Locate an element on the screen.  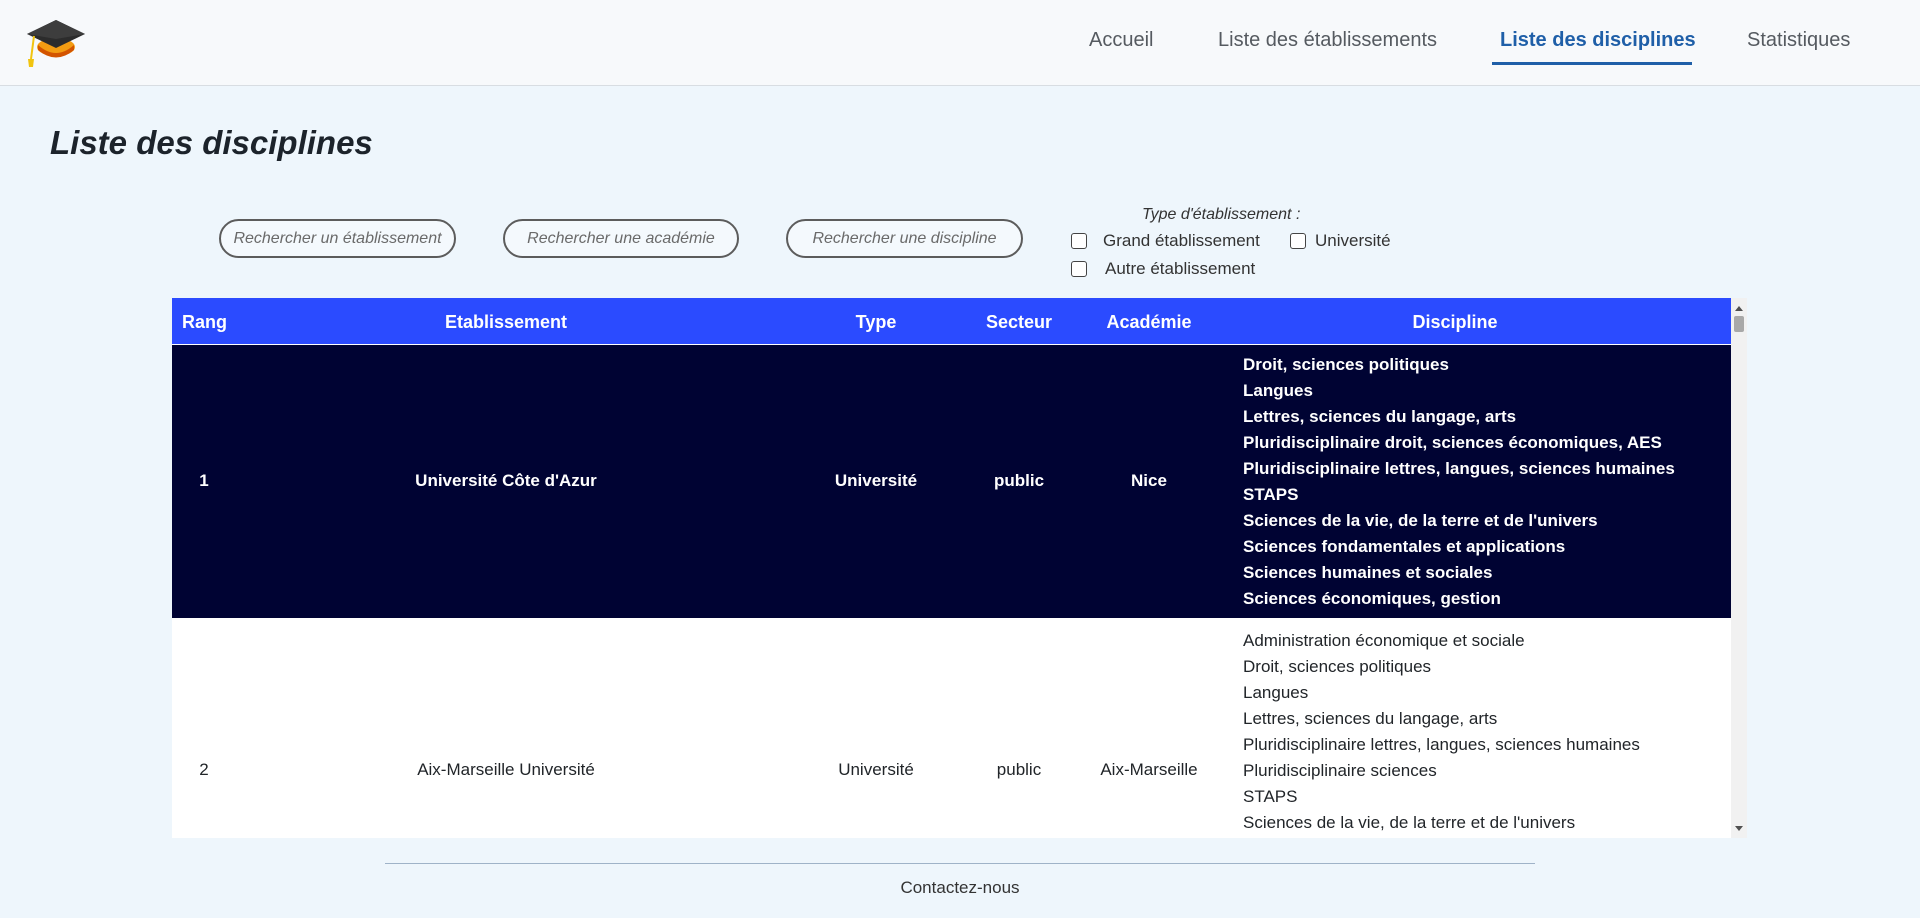
discipline-item: Sciences économiques, gestion is located at coordinates (1372, 598).